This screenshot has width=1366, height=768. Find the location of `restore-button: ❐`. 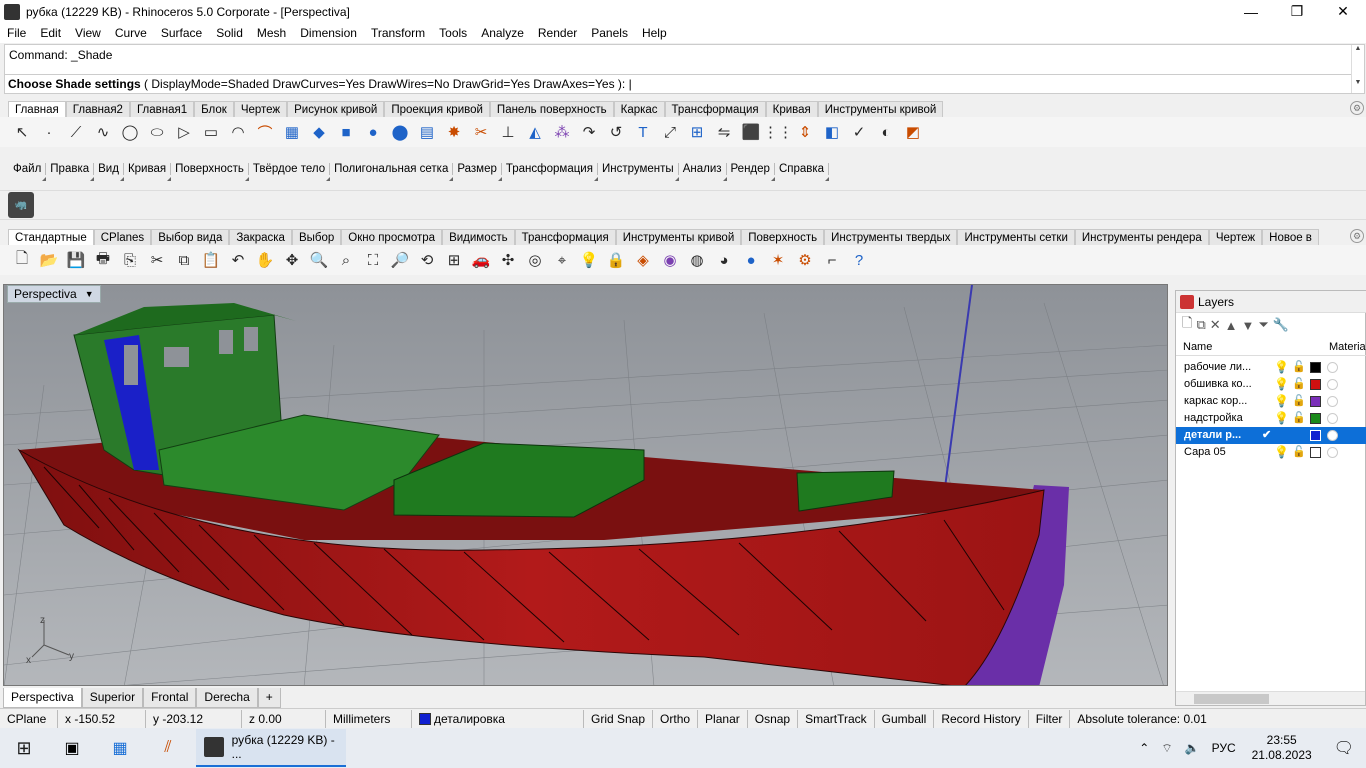

restore-button: ❐ is located at coordinates (1297, 11).